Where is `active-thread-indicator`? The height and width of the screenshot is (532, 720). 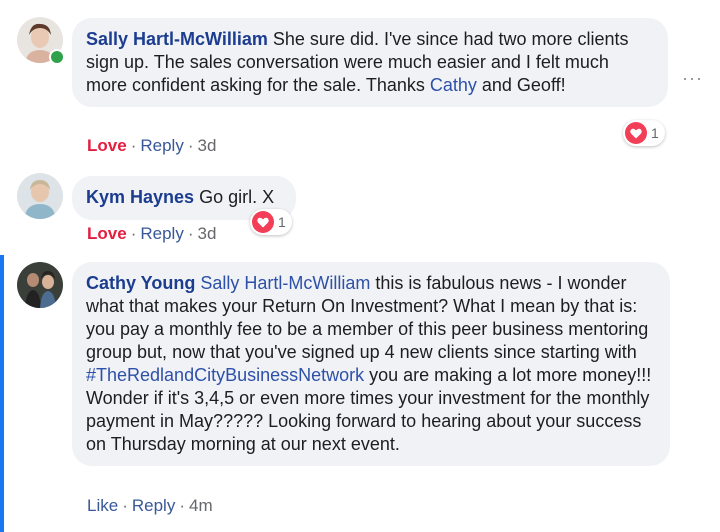 active-thread-indicator is located at coordinates (2, 393).